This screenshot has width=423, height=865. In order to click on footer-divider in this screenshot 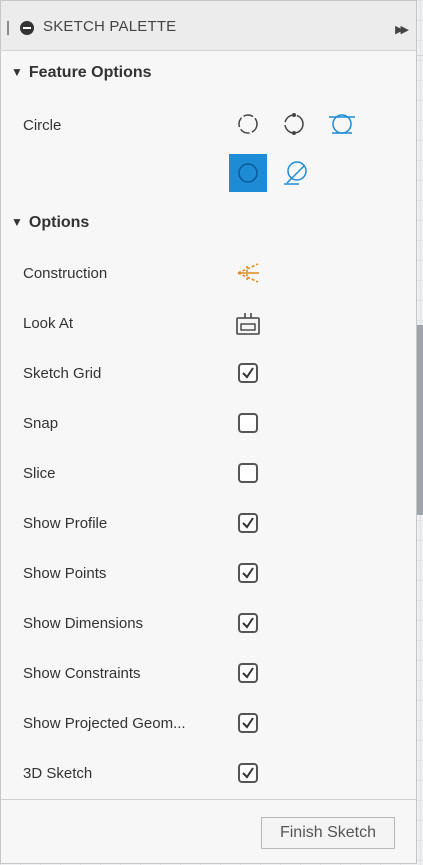, I will do `click(208, 799)`.